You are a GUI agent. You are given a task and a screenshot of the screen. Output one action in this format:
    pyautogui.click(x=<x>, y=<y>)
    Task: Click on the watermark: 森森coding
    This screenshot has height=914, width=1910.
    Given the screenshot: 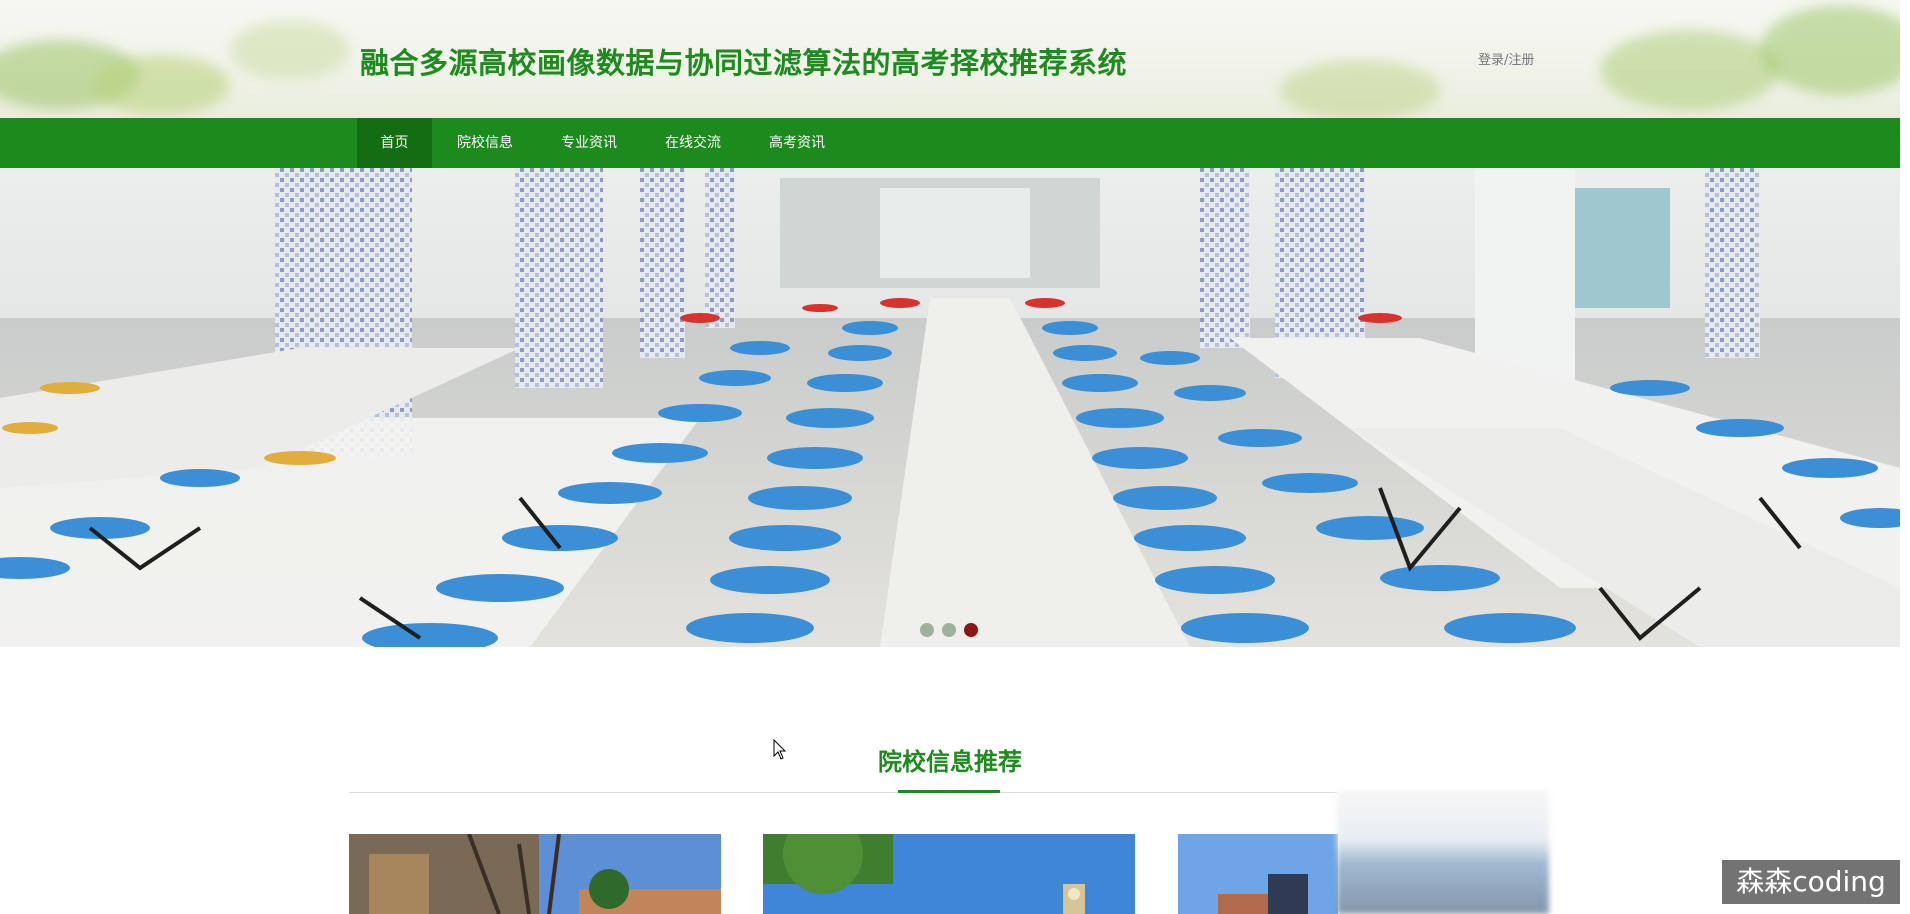 What is the action you would take?
    pyautogui.click(x=1811, y=882)
    